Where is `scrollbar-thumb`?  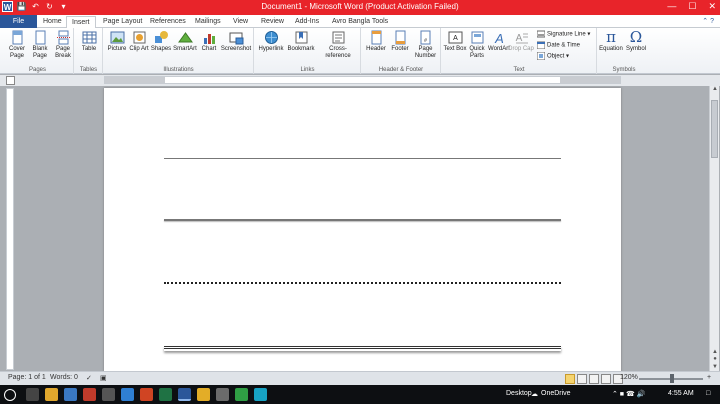
scrollbar-thumb is located at coordinates (714, 129).